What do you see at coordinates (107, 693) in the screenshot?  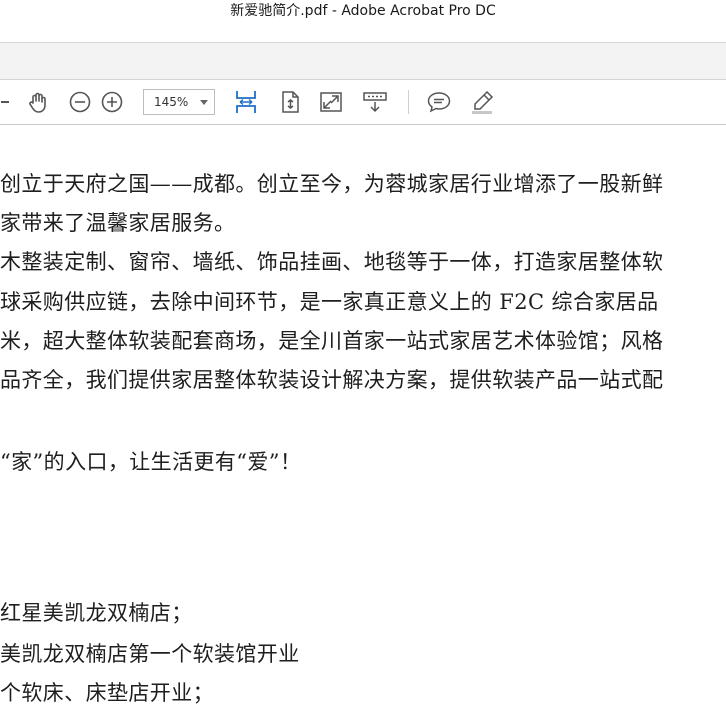 I see `document-text-line: 个软床、床垫店开业；` at bounding box center [107, 693].